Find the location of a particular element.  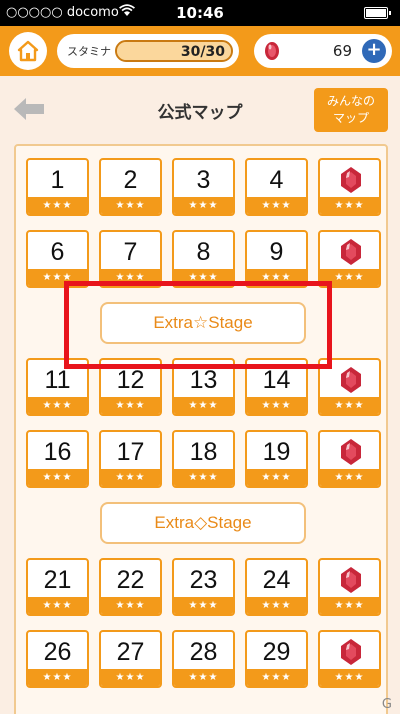

stage-number: 21 is located at coordinates (57, 580).